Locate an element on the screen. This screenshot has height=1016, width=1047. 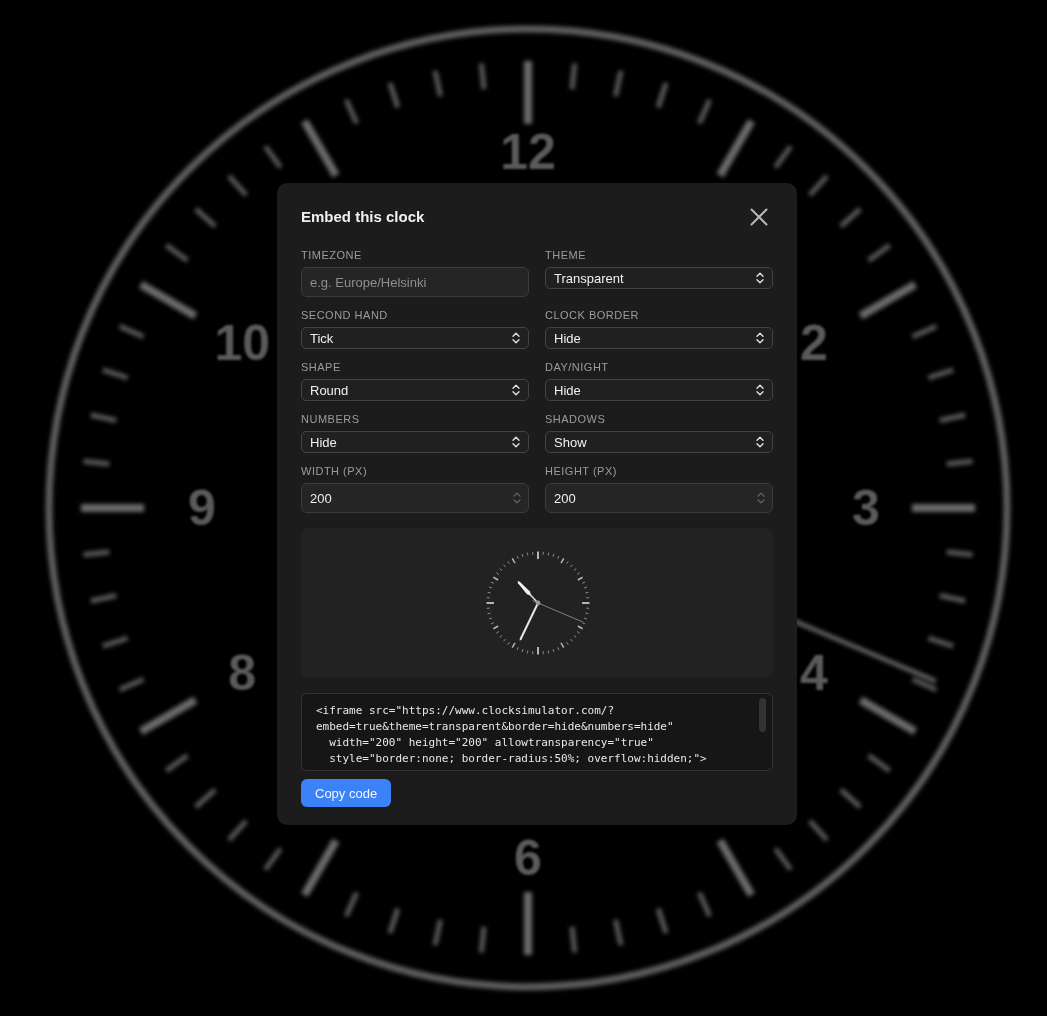
close-button is located at coordinates (759, 217).